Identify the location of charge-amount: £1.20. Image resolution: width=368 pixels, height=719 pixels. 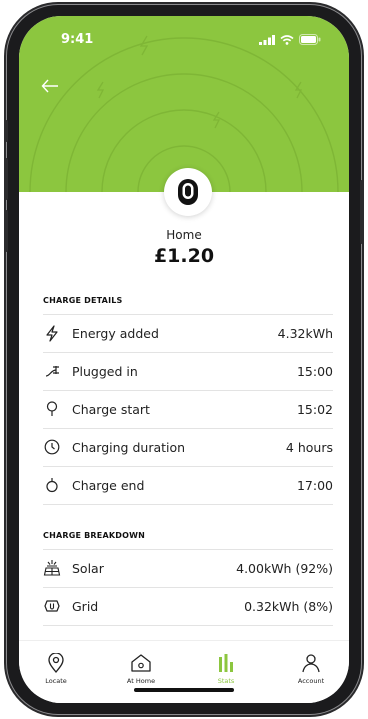
(184, 256).